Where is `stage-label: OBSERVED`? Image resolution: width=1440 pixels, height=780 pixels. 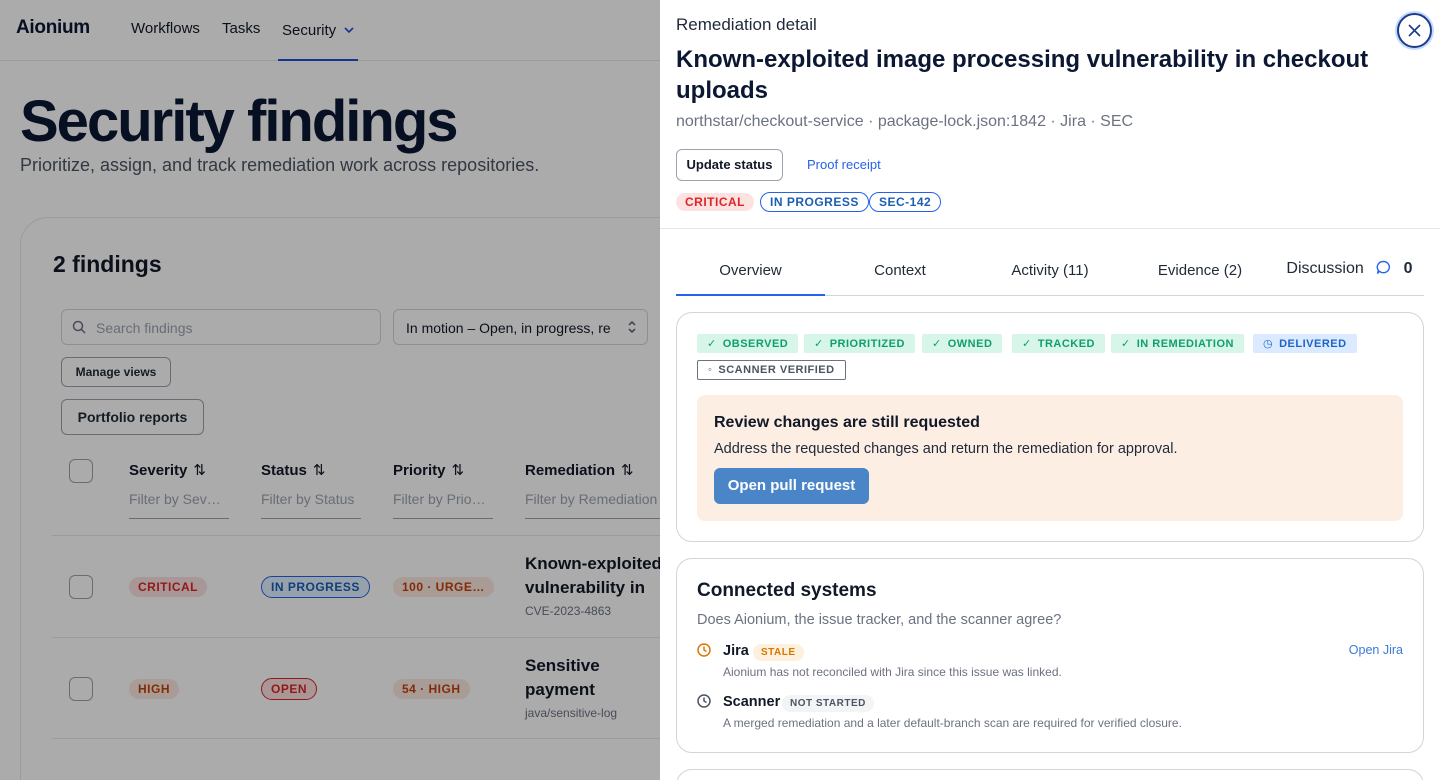
stage-label: OBSERVED is located at coordinates (755, 344).